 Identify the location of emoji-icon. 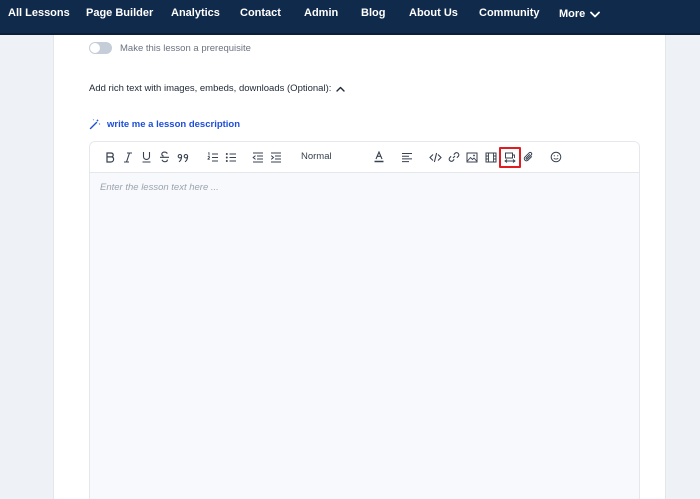
(556, 157).